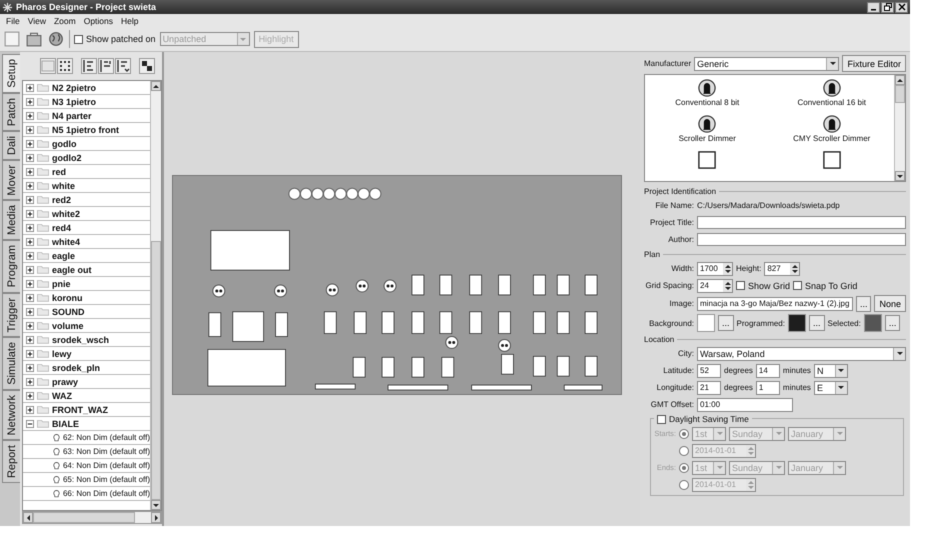 The image size is (939, 534). Describe the element at coordinates (86, 424) in the screenshot. I see `tree-item: BIALE` at that location.